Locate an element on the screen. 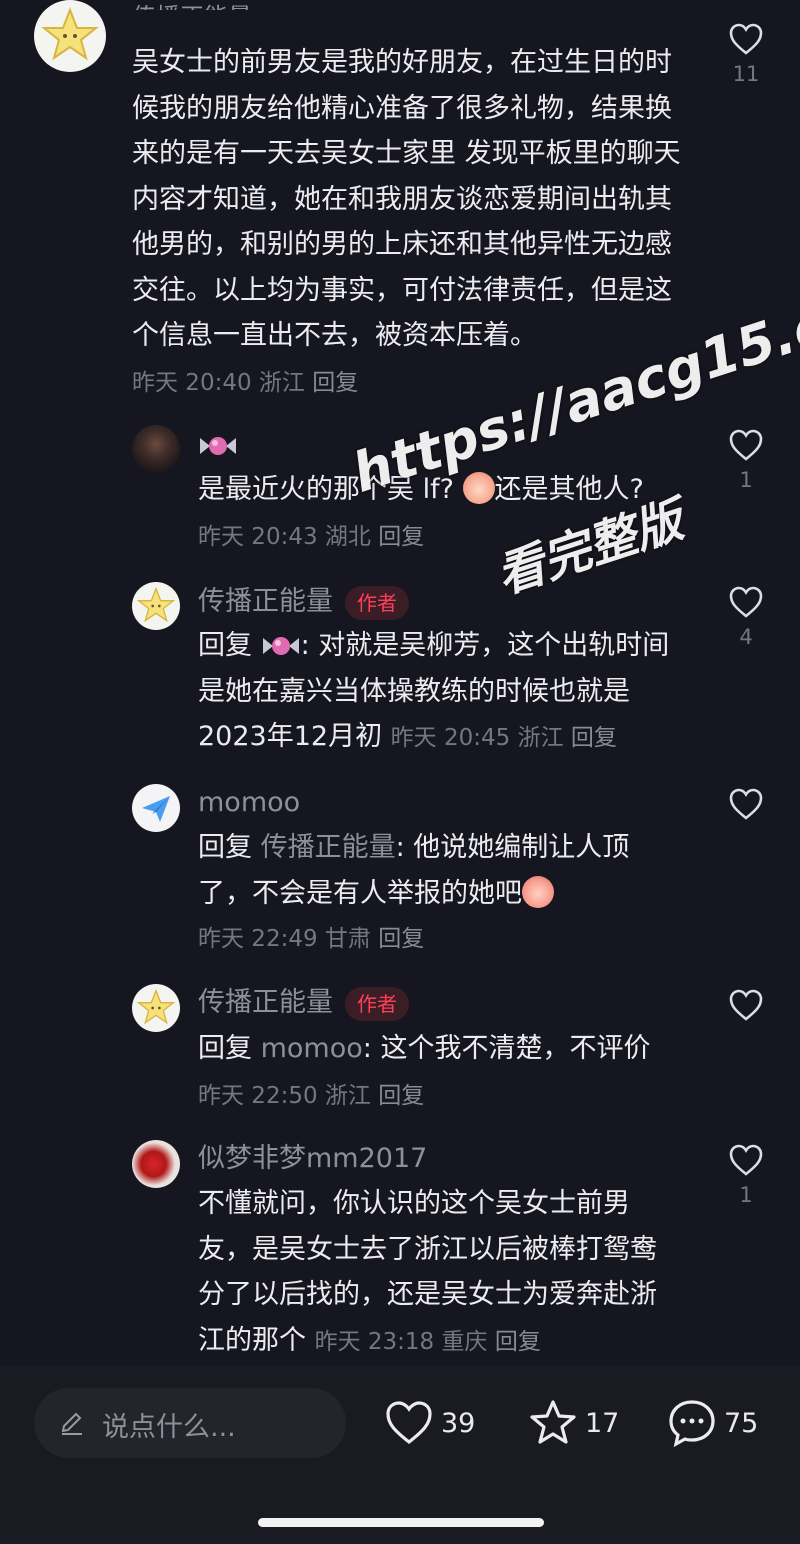 The height and width of the screenshot is (1544, 800). reply-meta: 昨天 23:18 重庆 回复 is located at coordinates (428, 1342).